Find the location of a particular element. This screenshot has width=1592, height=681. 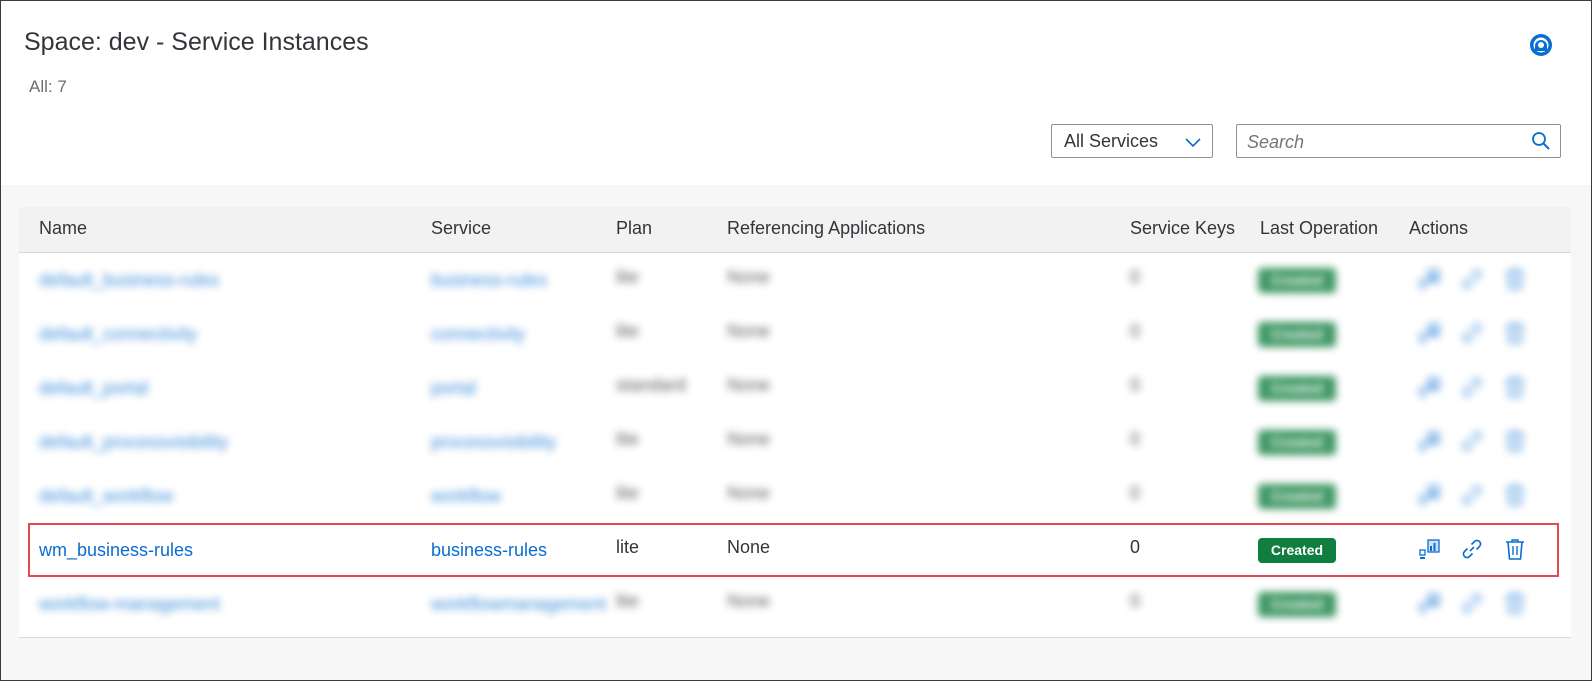

instance-name-link: wm_business-rules is located at coordinates (116, 550).